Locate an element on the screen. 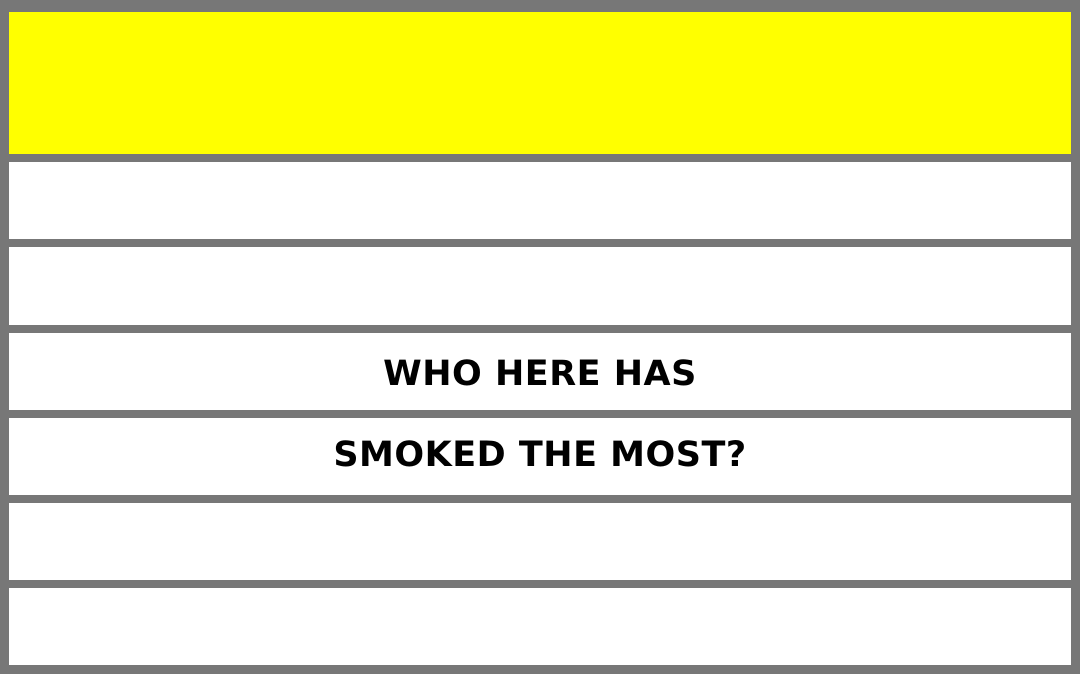 The height and width of the screenshot is (674, 1080). card-row-4: SMOKED THE MOST? is located at coordinates (540, 456).